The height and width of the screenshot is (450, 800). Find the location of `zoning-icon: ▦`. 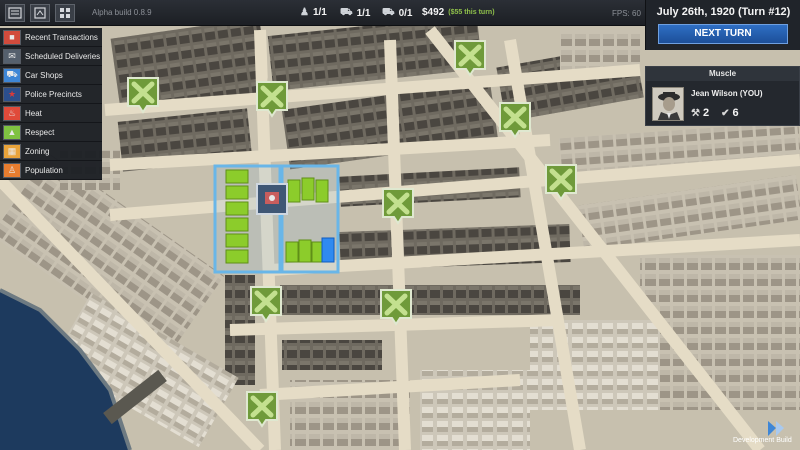

zoning-icon: ▦ is located at coordinates (12, 151).